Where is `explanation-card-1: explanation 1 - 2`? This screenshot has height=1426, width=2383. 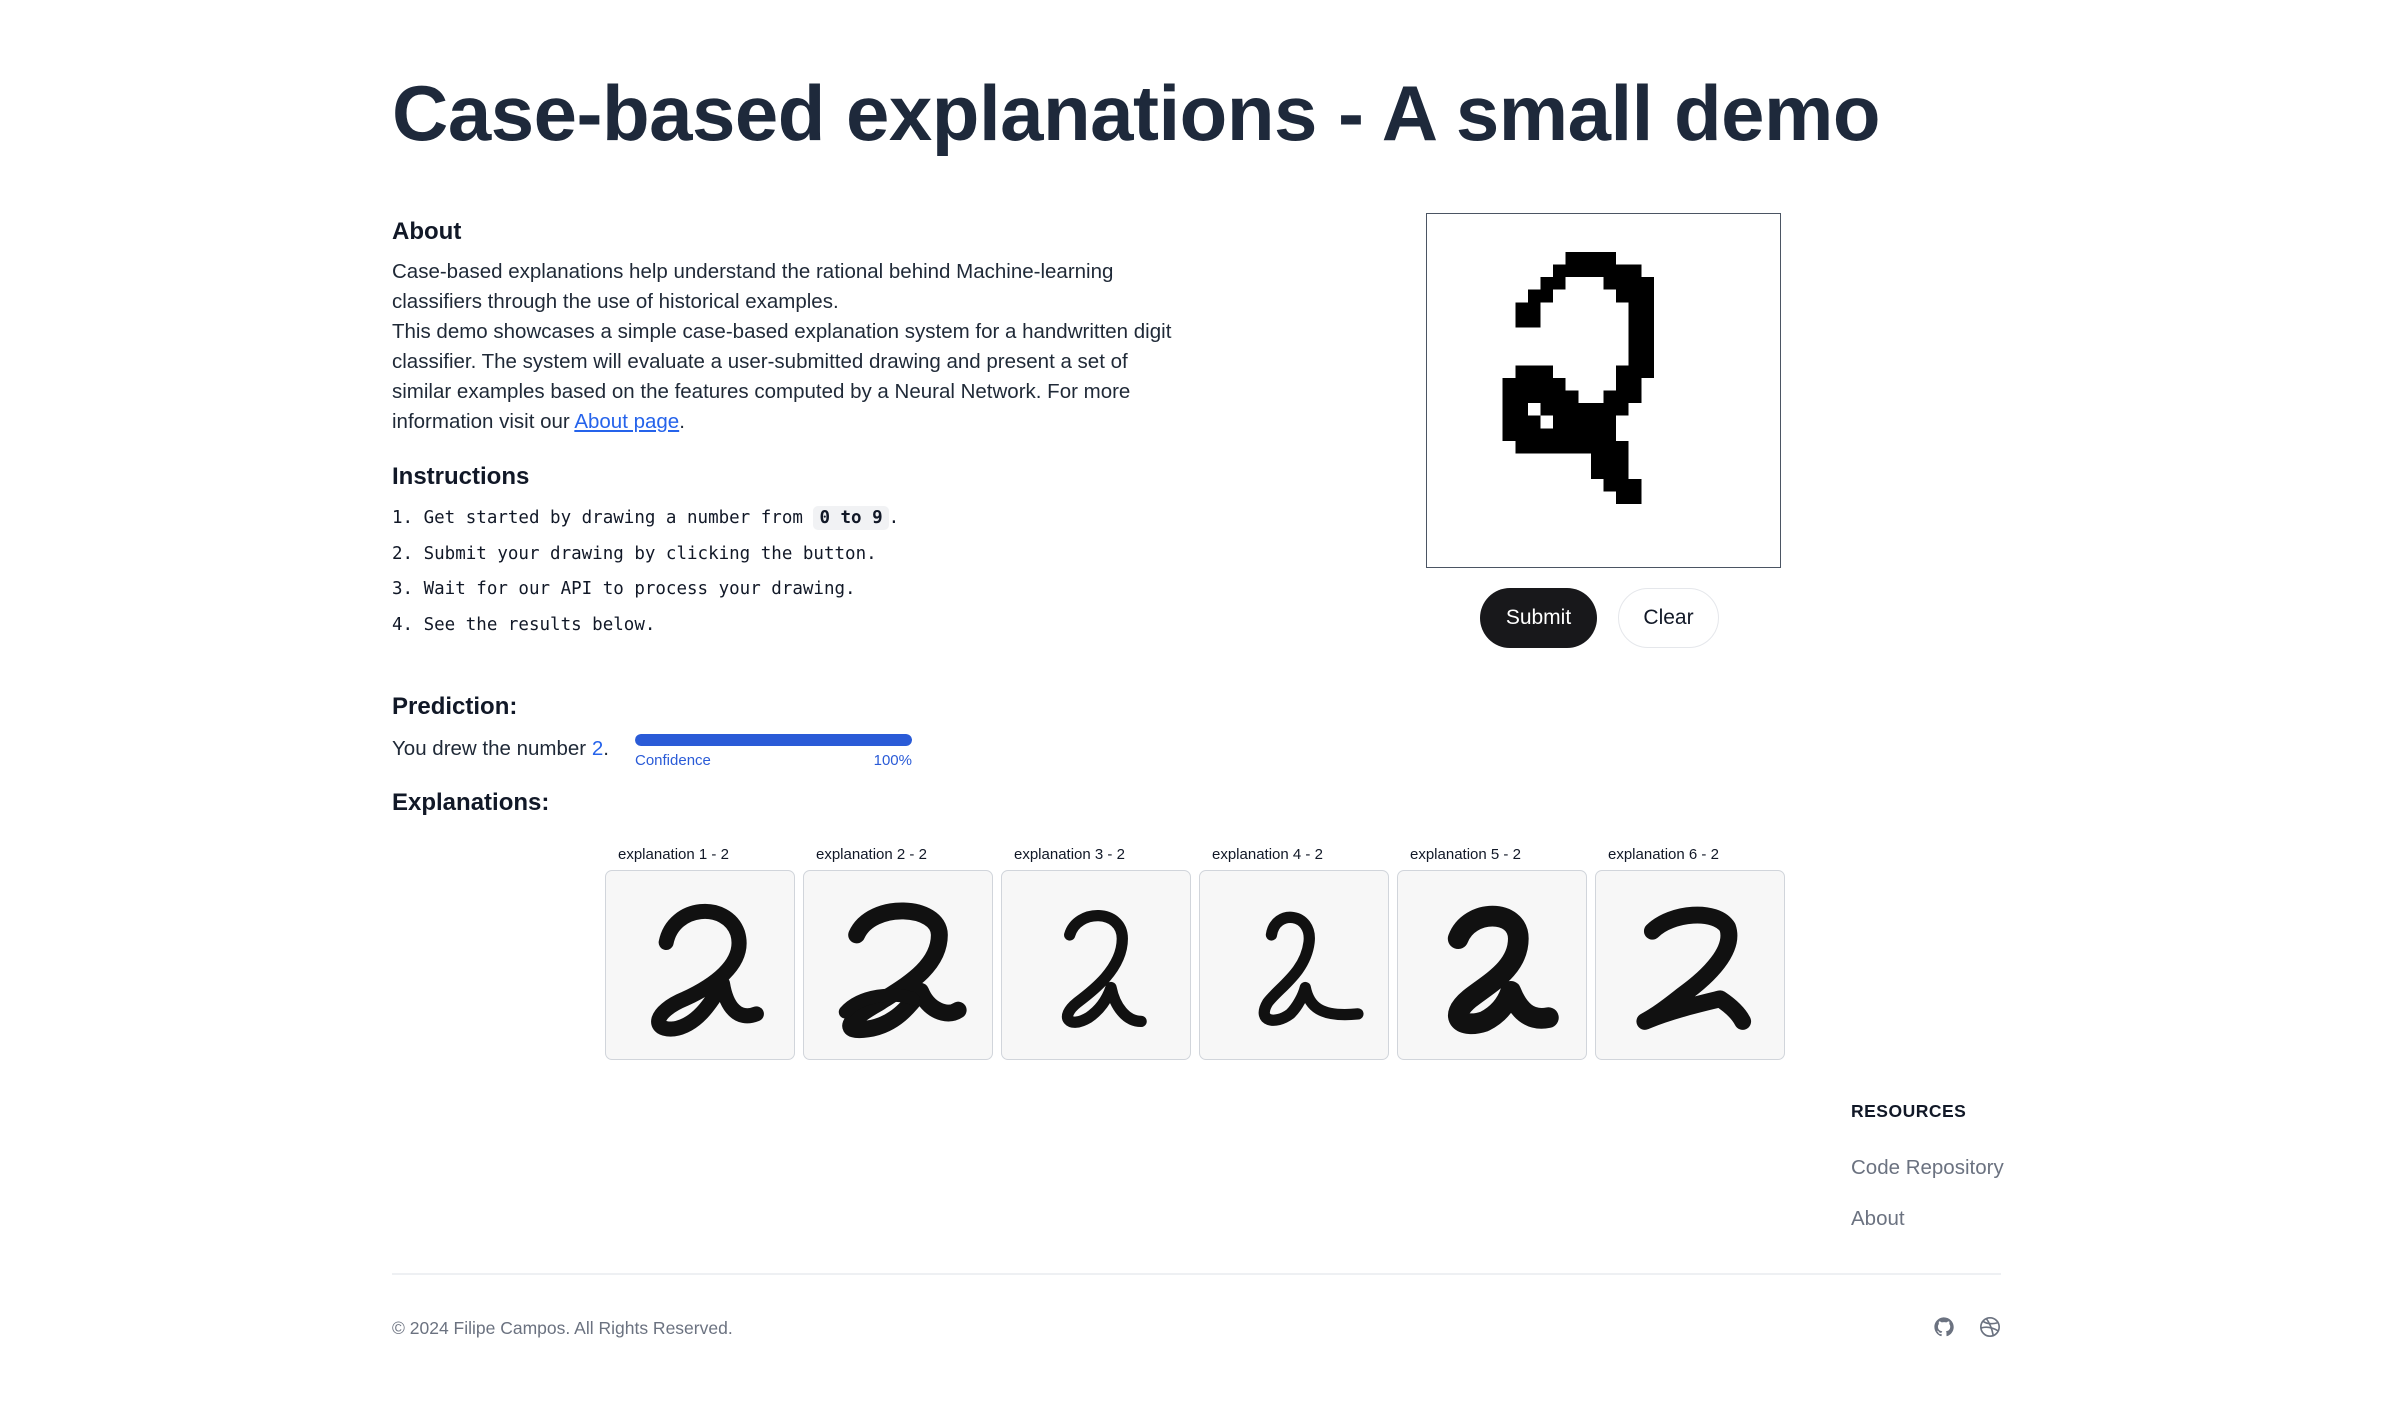
explanation-card-1: explanation 1 - 2 is located at coordinates (700, 952).